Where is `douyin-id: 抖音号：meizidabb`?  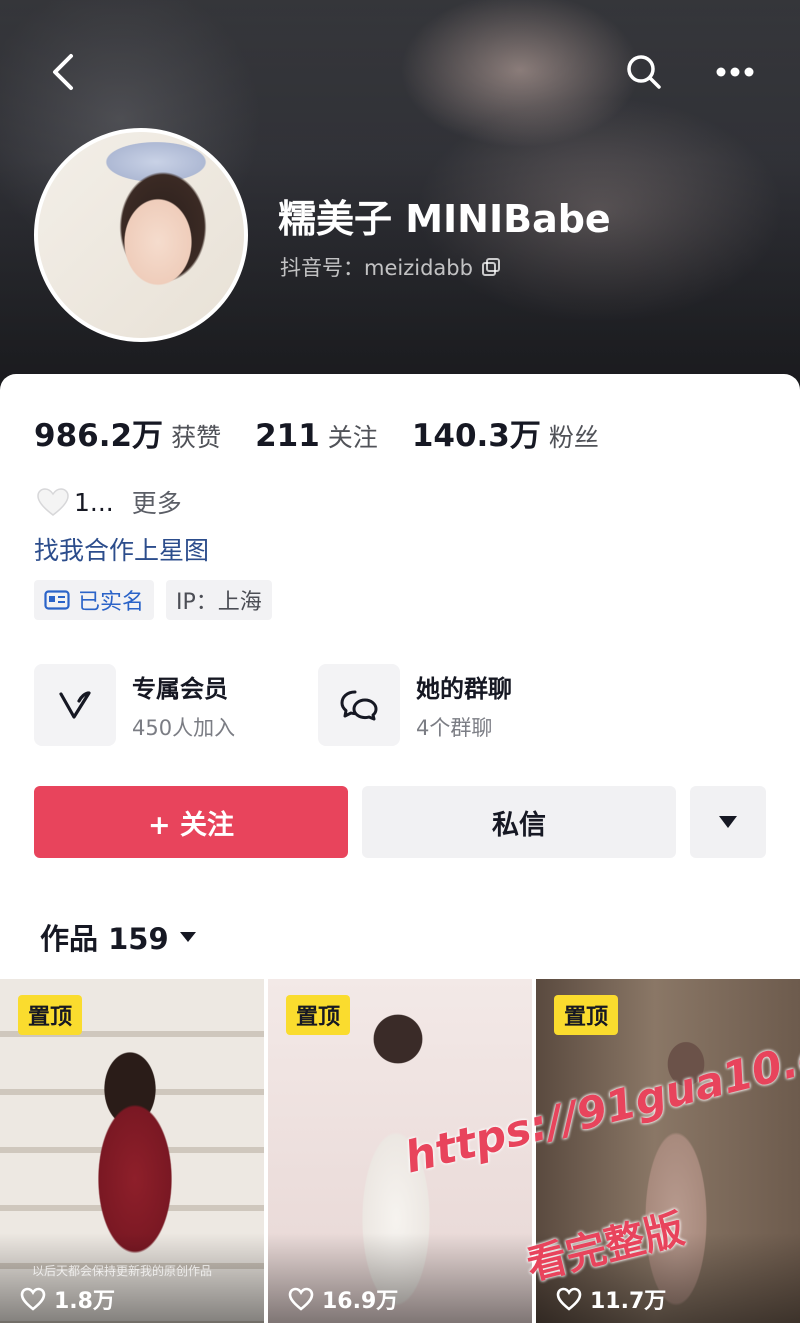 douyin-id: 抖音号：meizidabb is located at coordinates (390, 267).